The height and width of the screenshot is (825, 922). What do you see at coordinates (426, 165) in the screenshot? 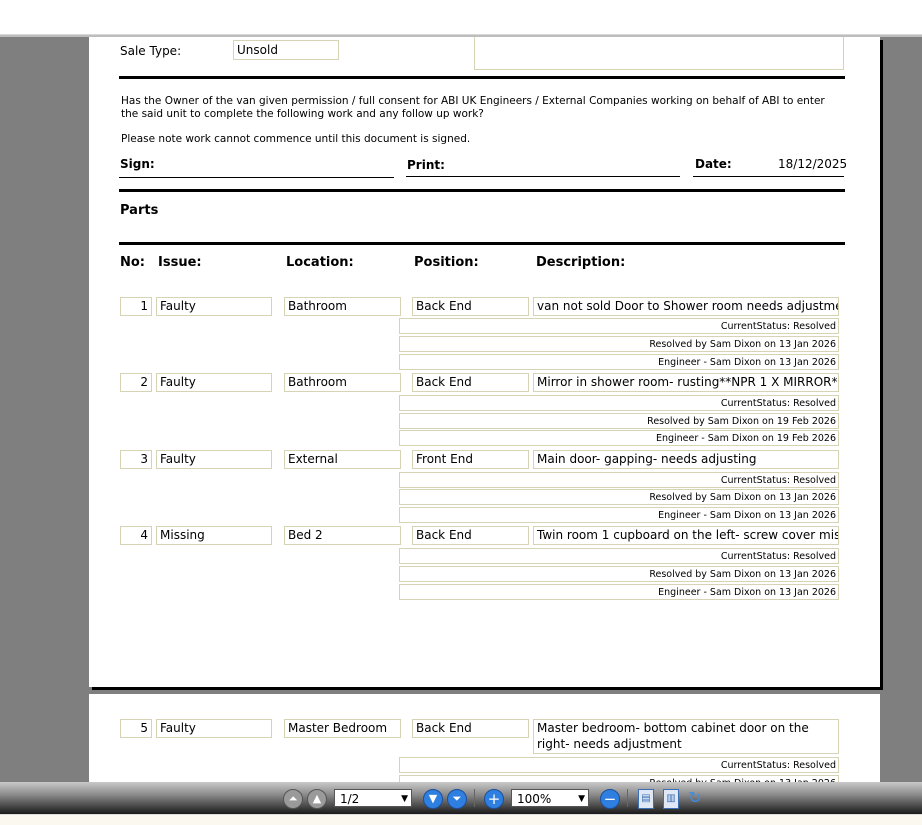
I see `print-label: Print:` at bounding box center [426, 165].